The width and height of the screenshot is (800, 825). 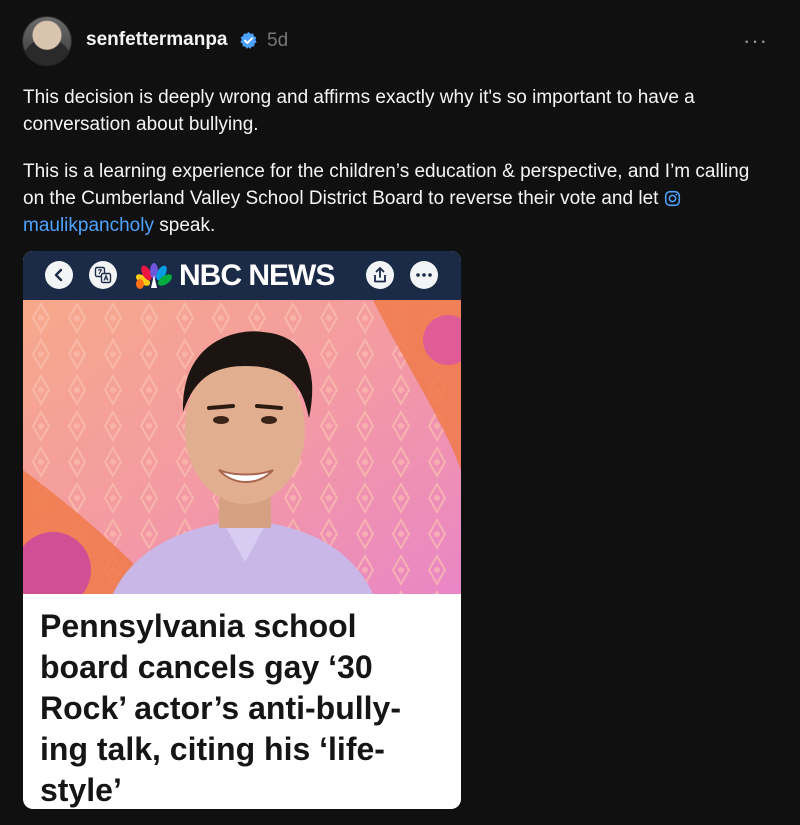 What do you see at coordinates (755, 41) in the screenshot?
I see `more-options-button: ···` at bounding box center [755, 41].